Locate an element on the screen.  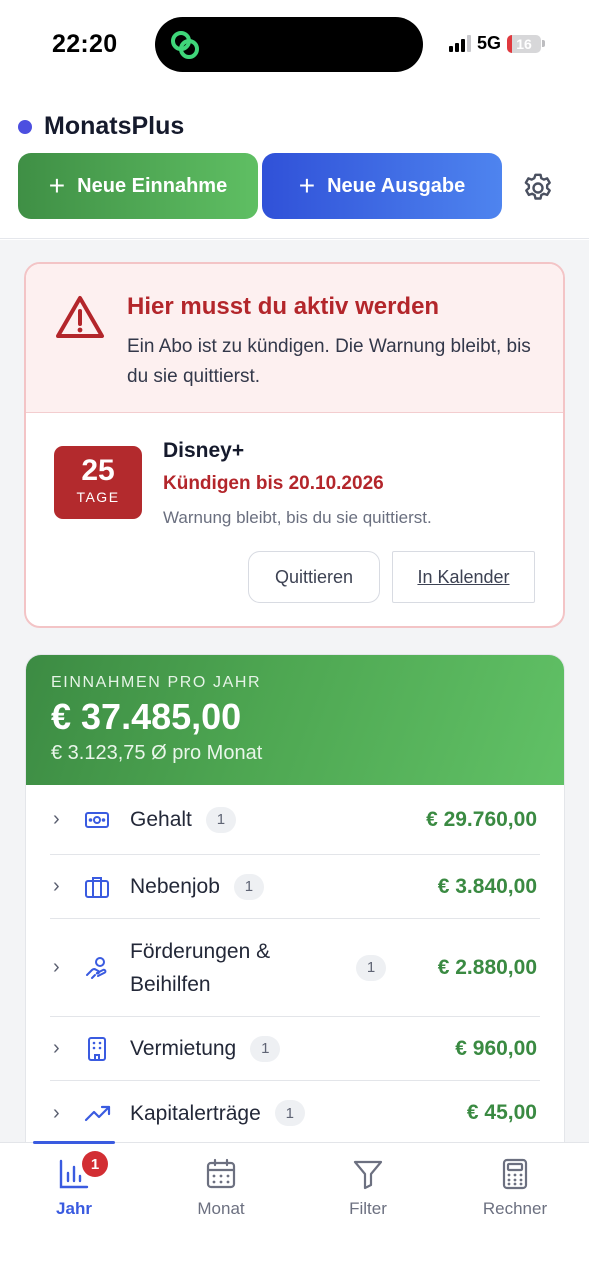
category-amount: € 29.760,00 is located at coordinates (481, 819).